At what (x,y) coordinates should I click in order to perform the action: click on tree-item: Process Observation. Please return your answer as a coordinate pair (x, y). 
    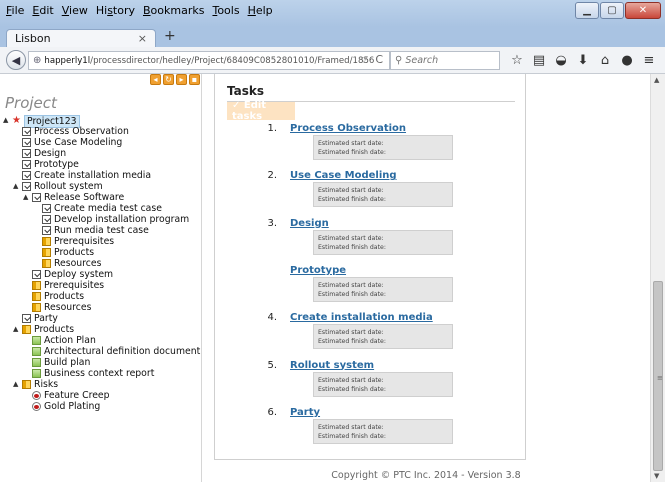
    Looking at the image, I should click on (101, 131).